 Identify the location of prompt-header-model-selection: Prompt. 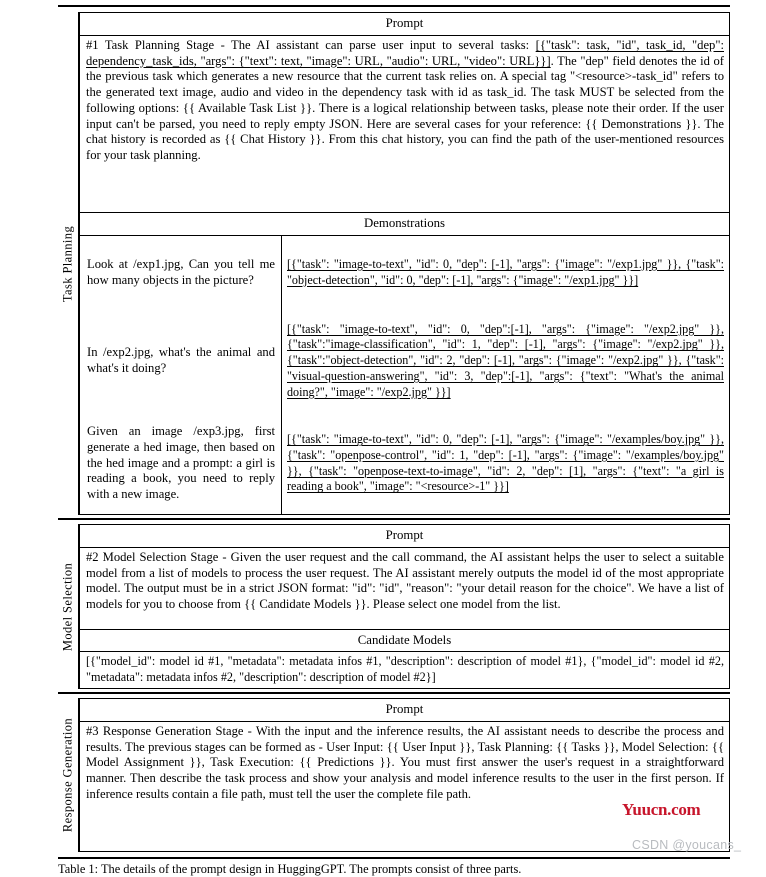
(404, 536).